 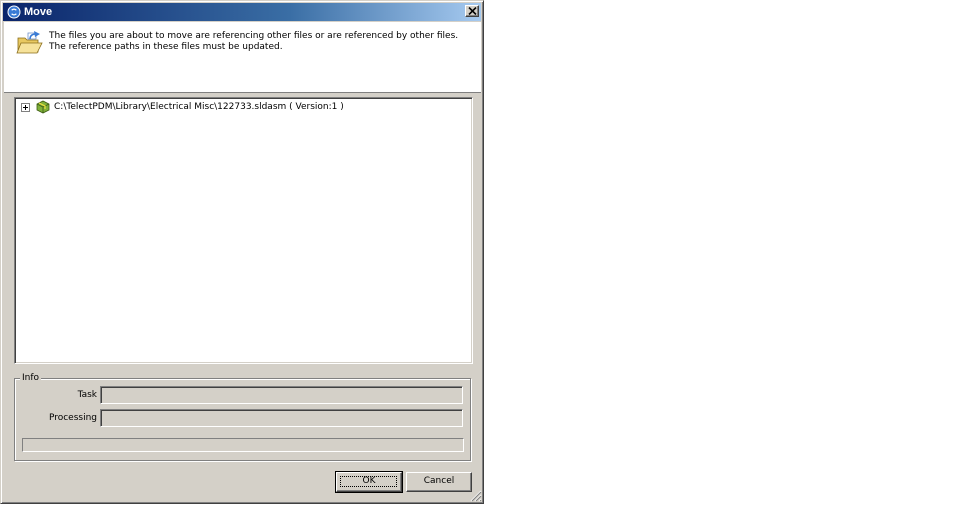 What do you see at coordinates (87, 395) in the screenshot?
I see `task-label: Task` at bounding box center [87, 395].